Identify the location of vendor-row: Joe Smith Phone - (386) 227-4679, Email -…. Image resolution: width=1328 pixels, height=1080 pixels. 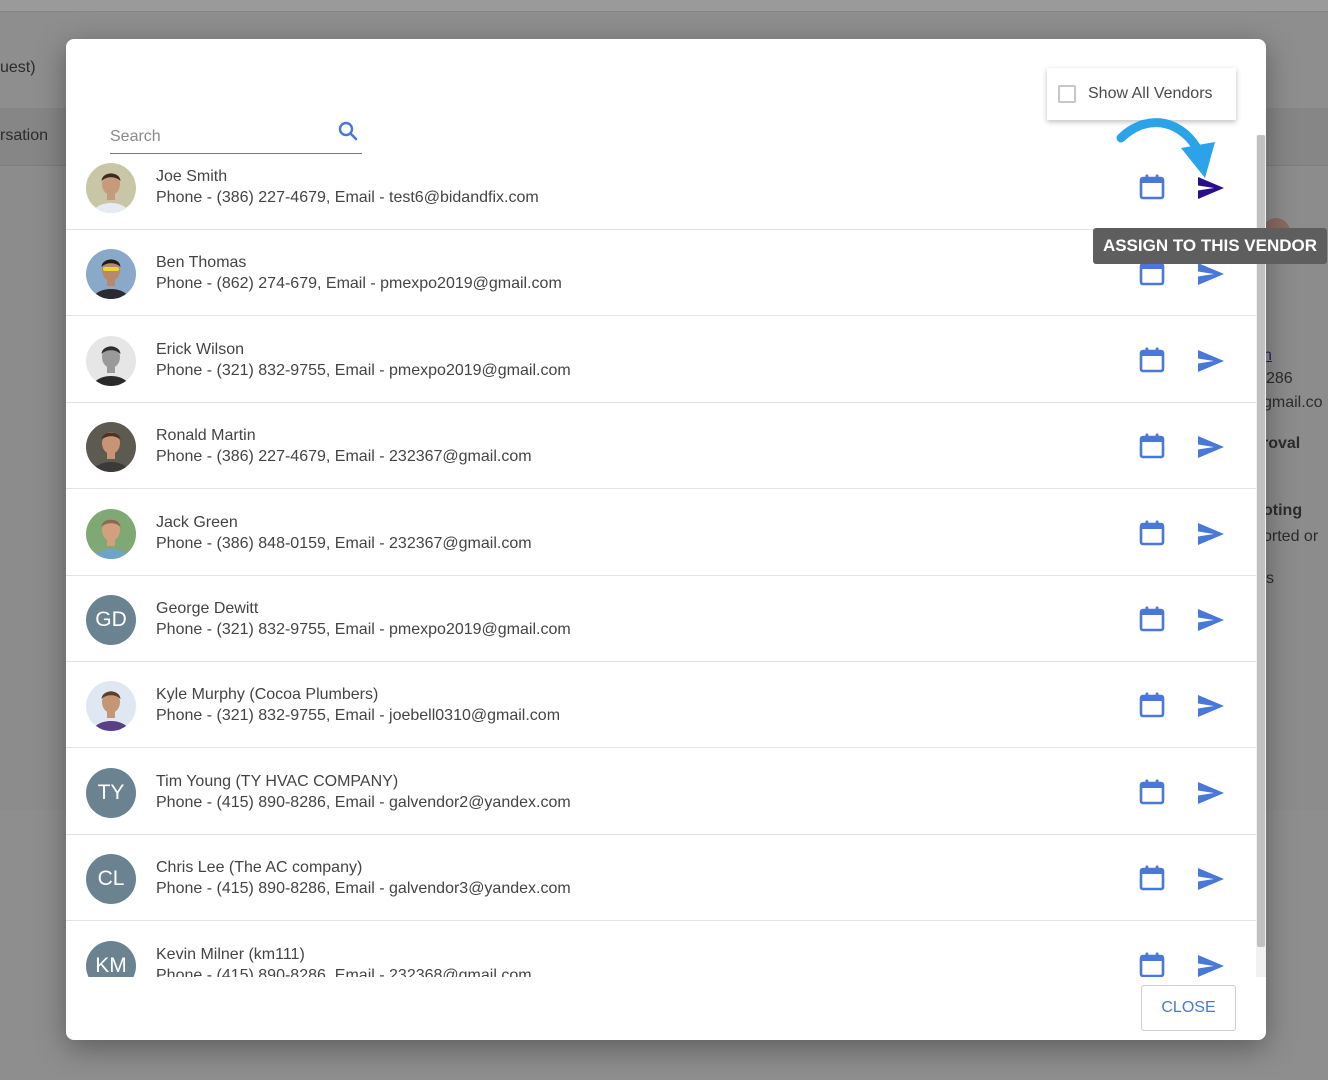
(661, 187).